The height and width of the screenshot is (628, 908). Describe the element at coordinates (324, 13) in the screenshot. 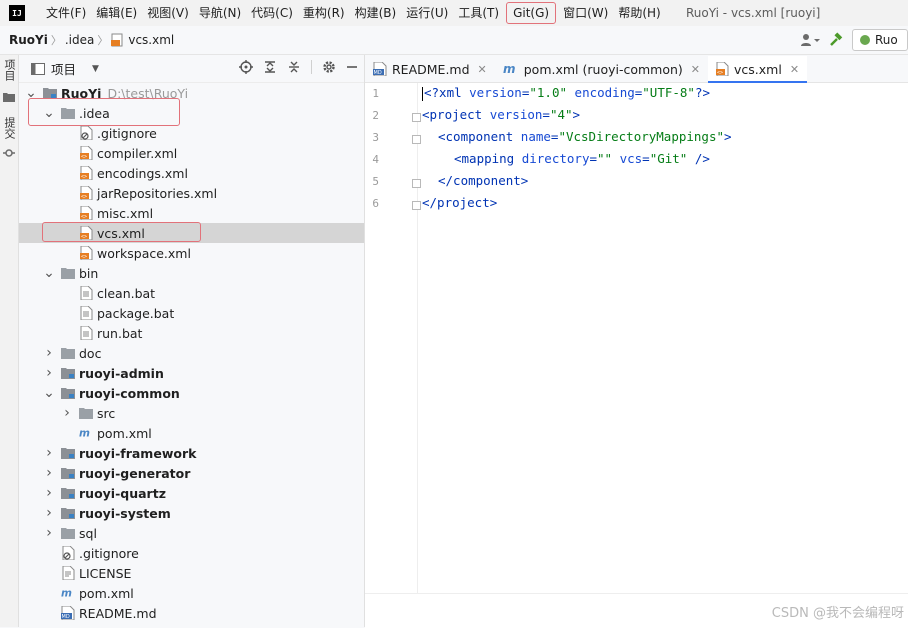

I see `menu-refactor: 重构(R)` at that location.